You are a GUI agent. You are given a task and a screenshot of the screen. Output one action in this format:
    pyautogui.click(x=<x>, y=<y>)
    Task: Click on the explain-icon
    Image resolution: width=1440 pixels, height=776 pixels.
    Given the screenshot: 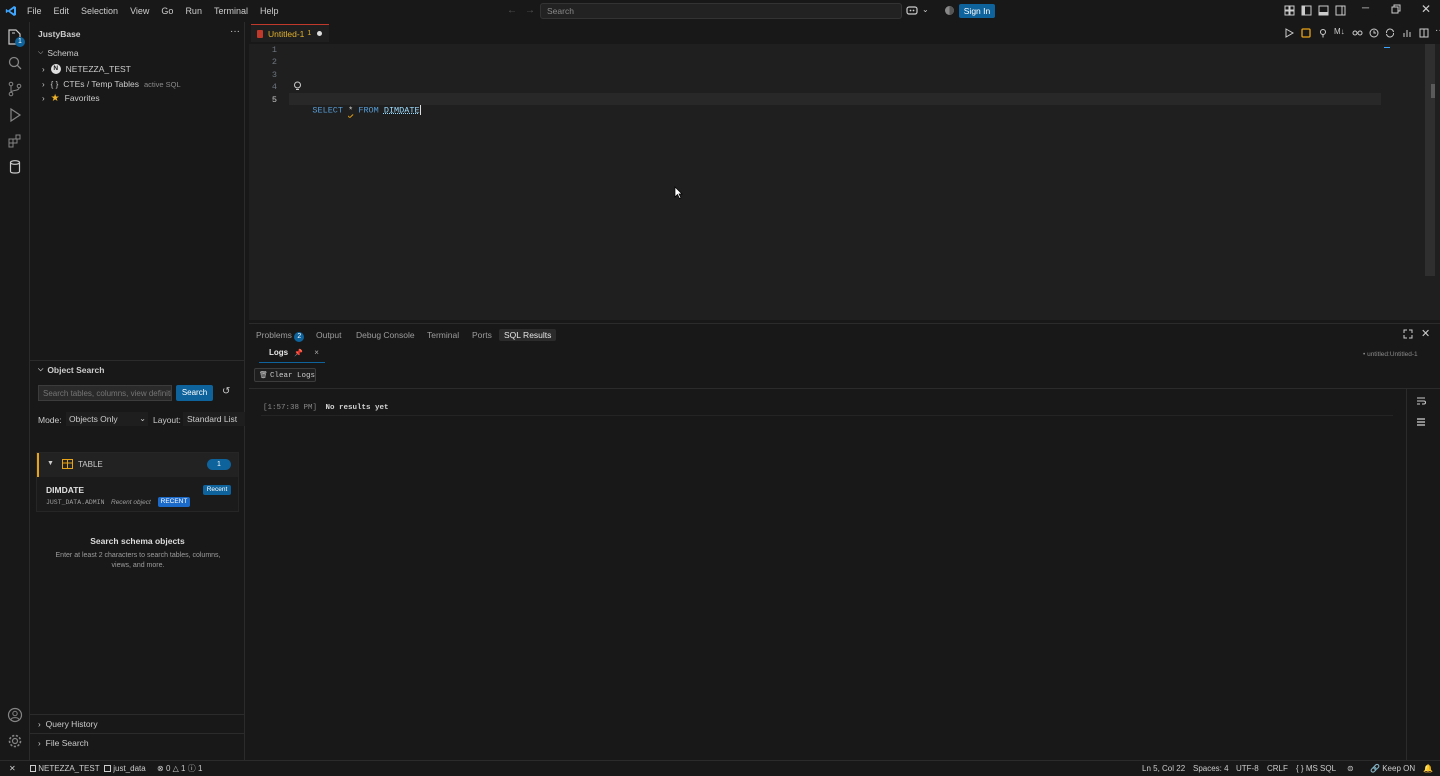 What is the action you would take?
    pyautogui.click(x=1357, y=33)
    